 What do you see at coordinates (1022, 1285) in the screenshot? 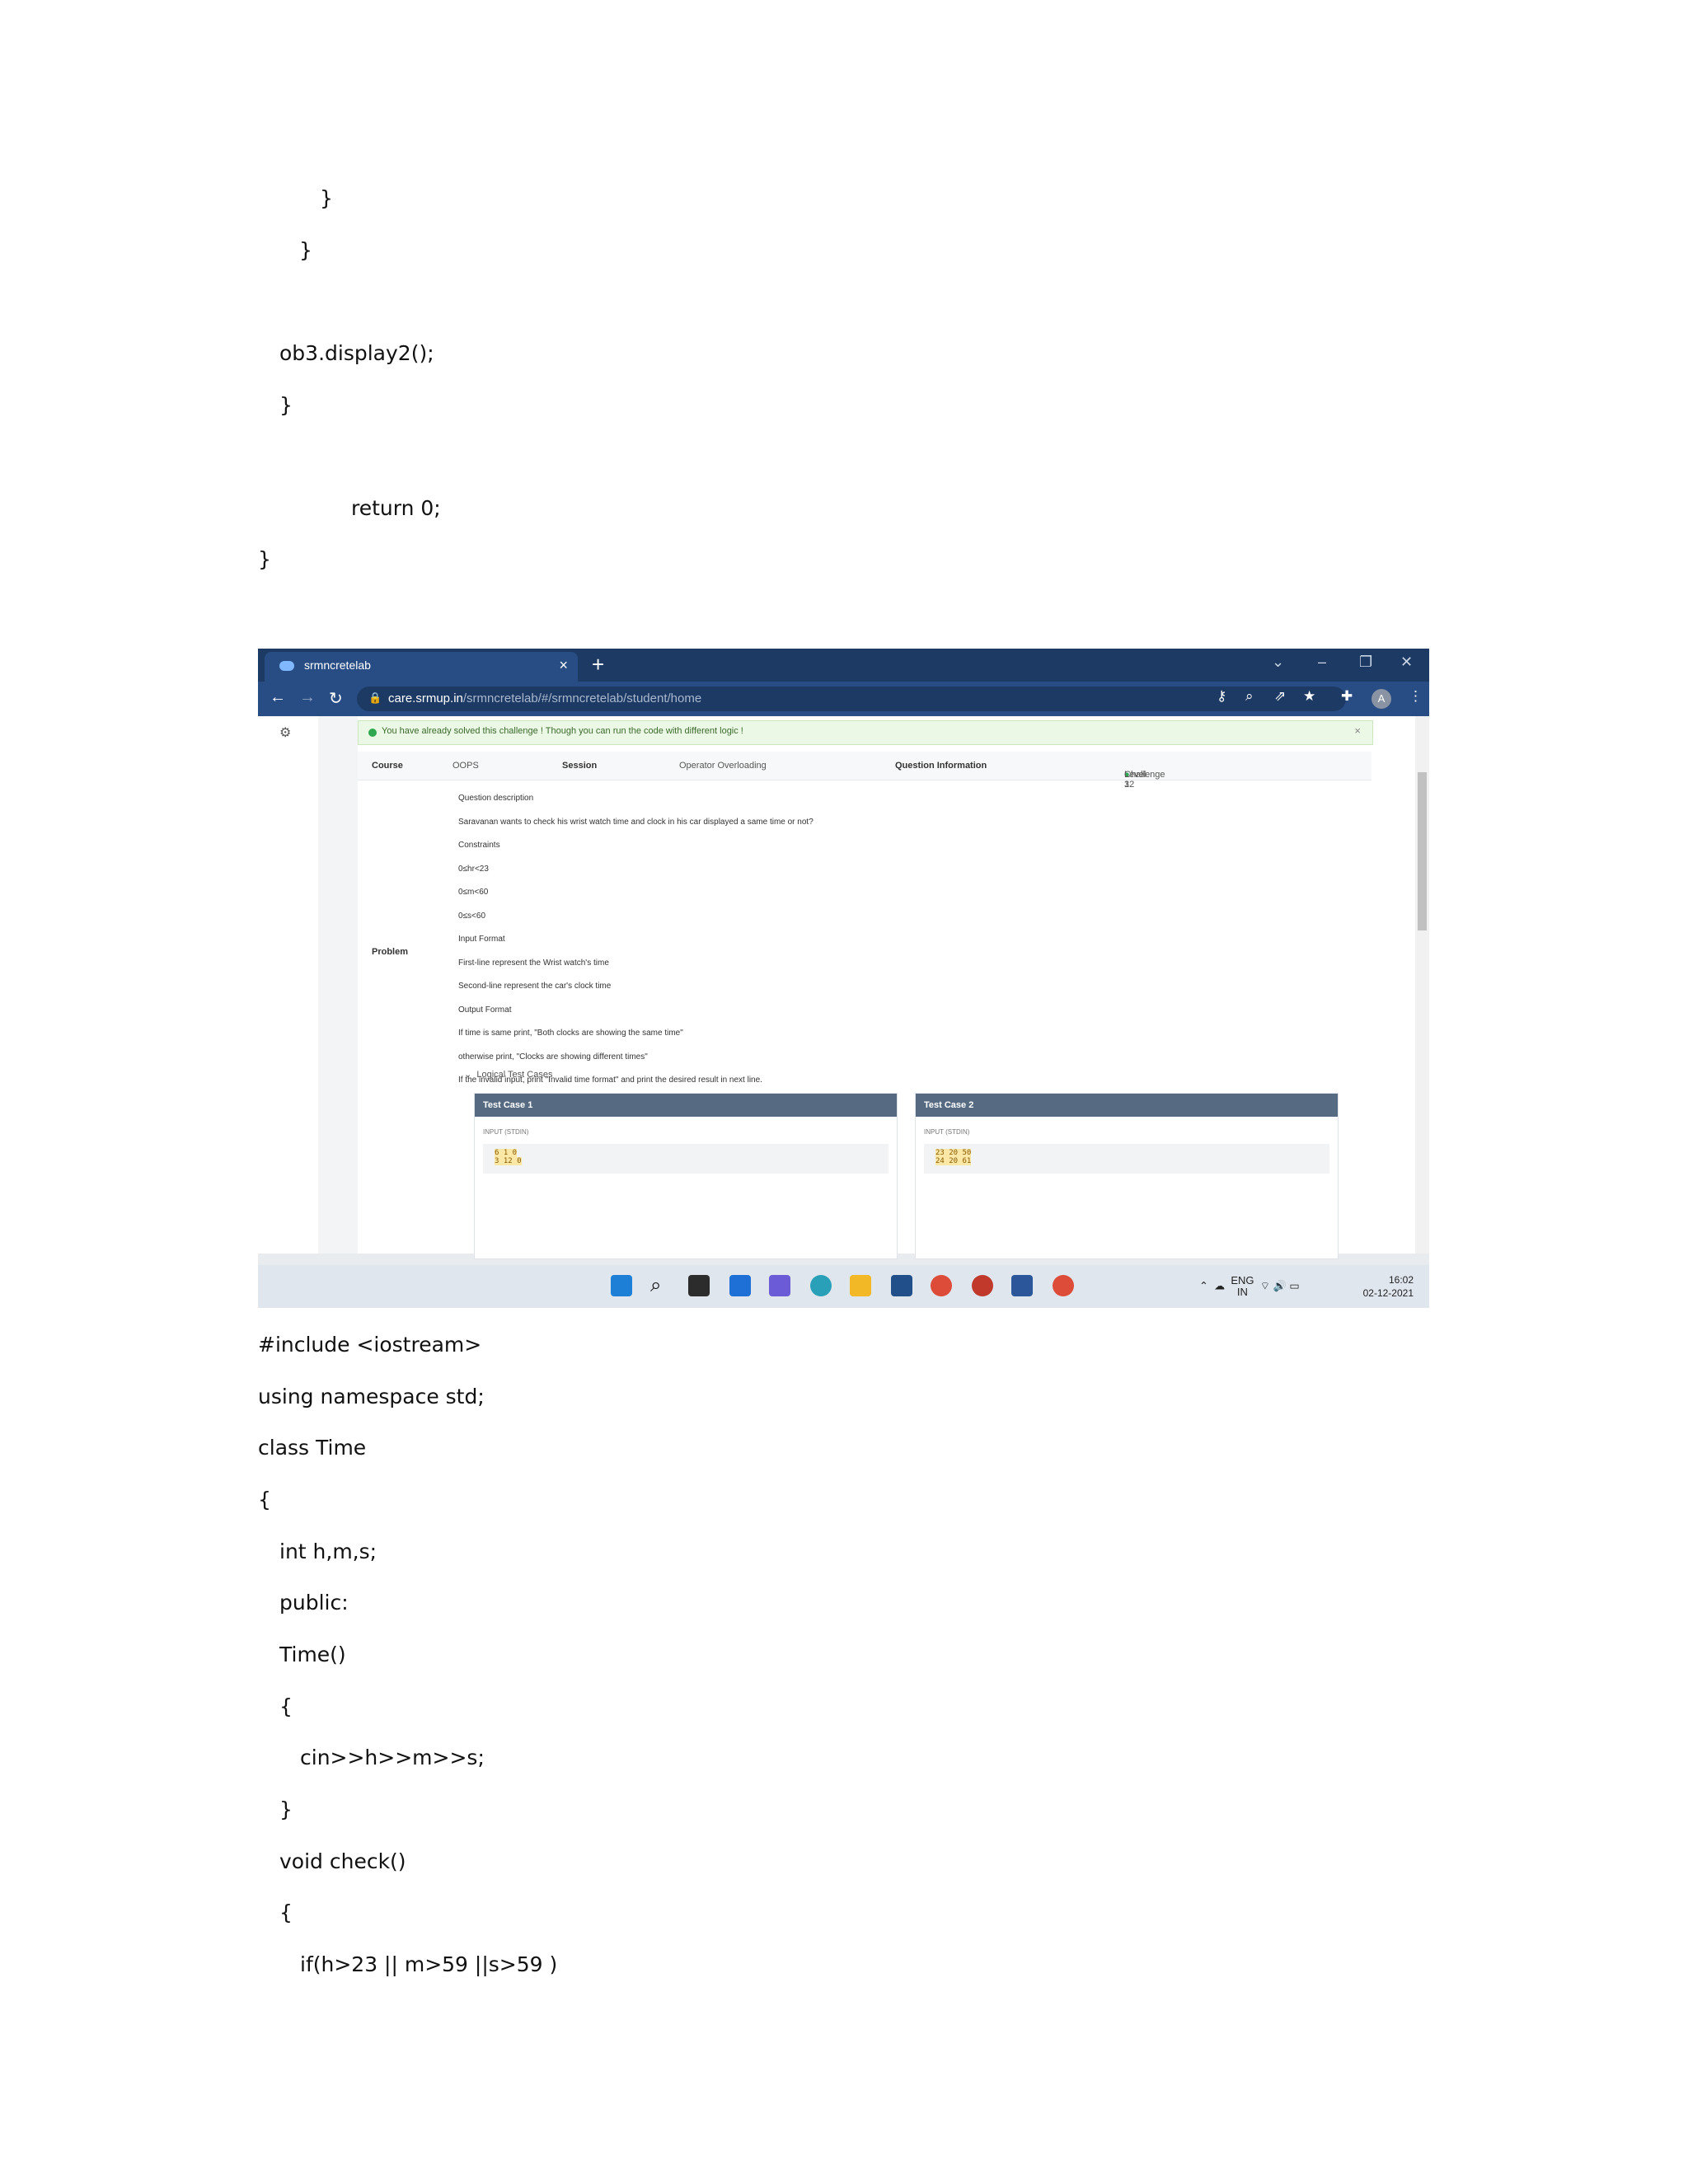
I see `word-icon` at bounding box center [1022, 1285].